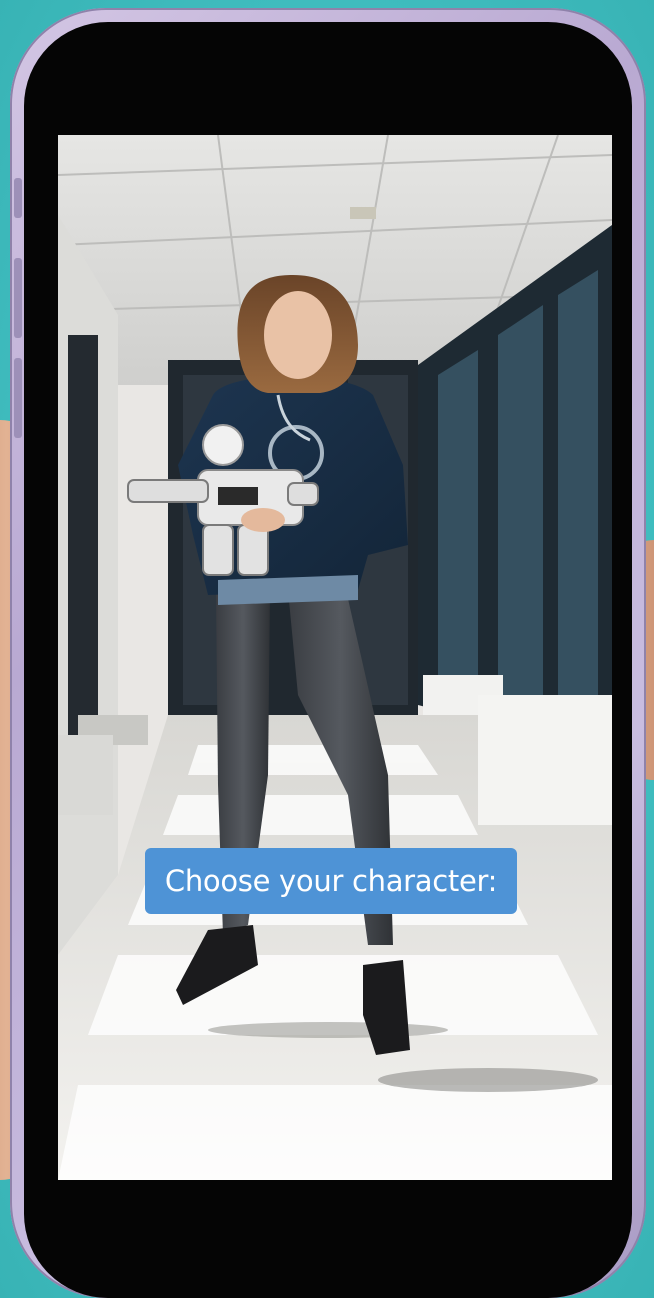 The image size is (654, 1298). What do you see at coordinates (18, 398) in the screenshot?
I see `volume-down-button` at bounding box center [18, 398].